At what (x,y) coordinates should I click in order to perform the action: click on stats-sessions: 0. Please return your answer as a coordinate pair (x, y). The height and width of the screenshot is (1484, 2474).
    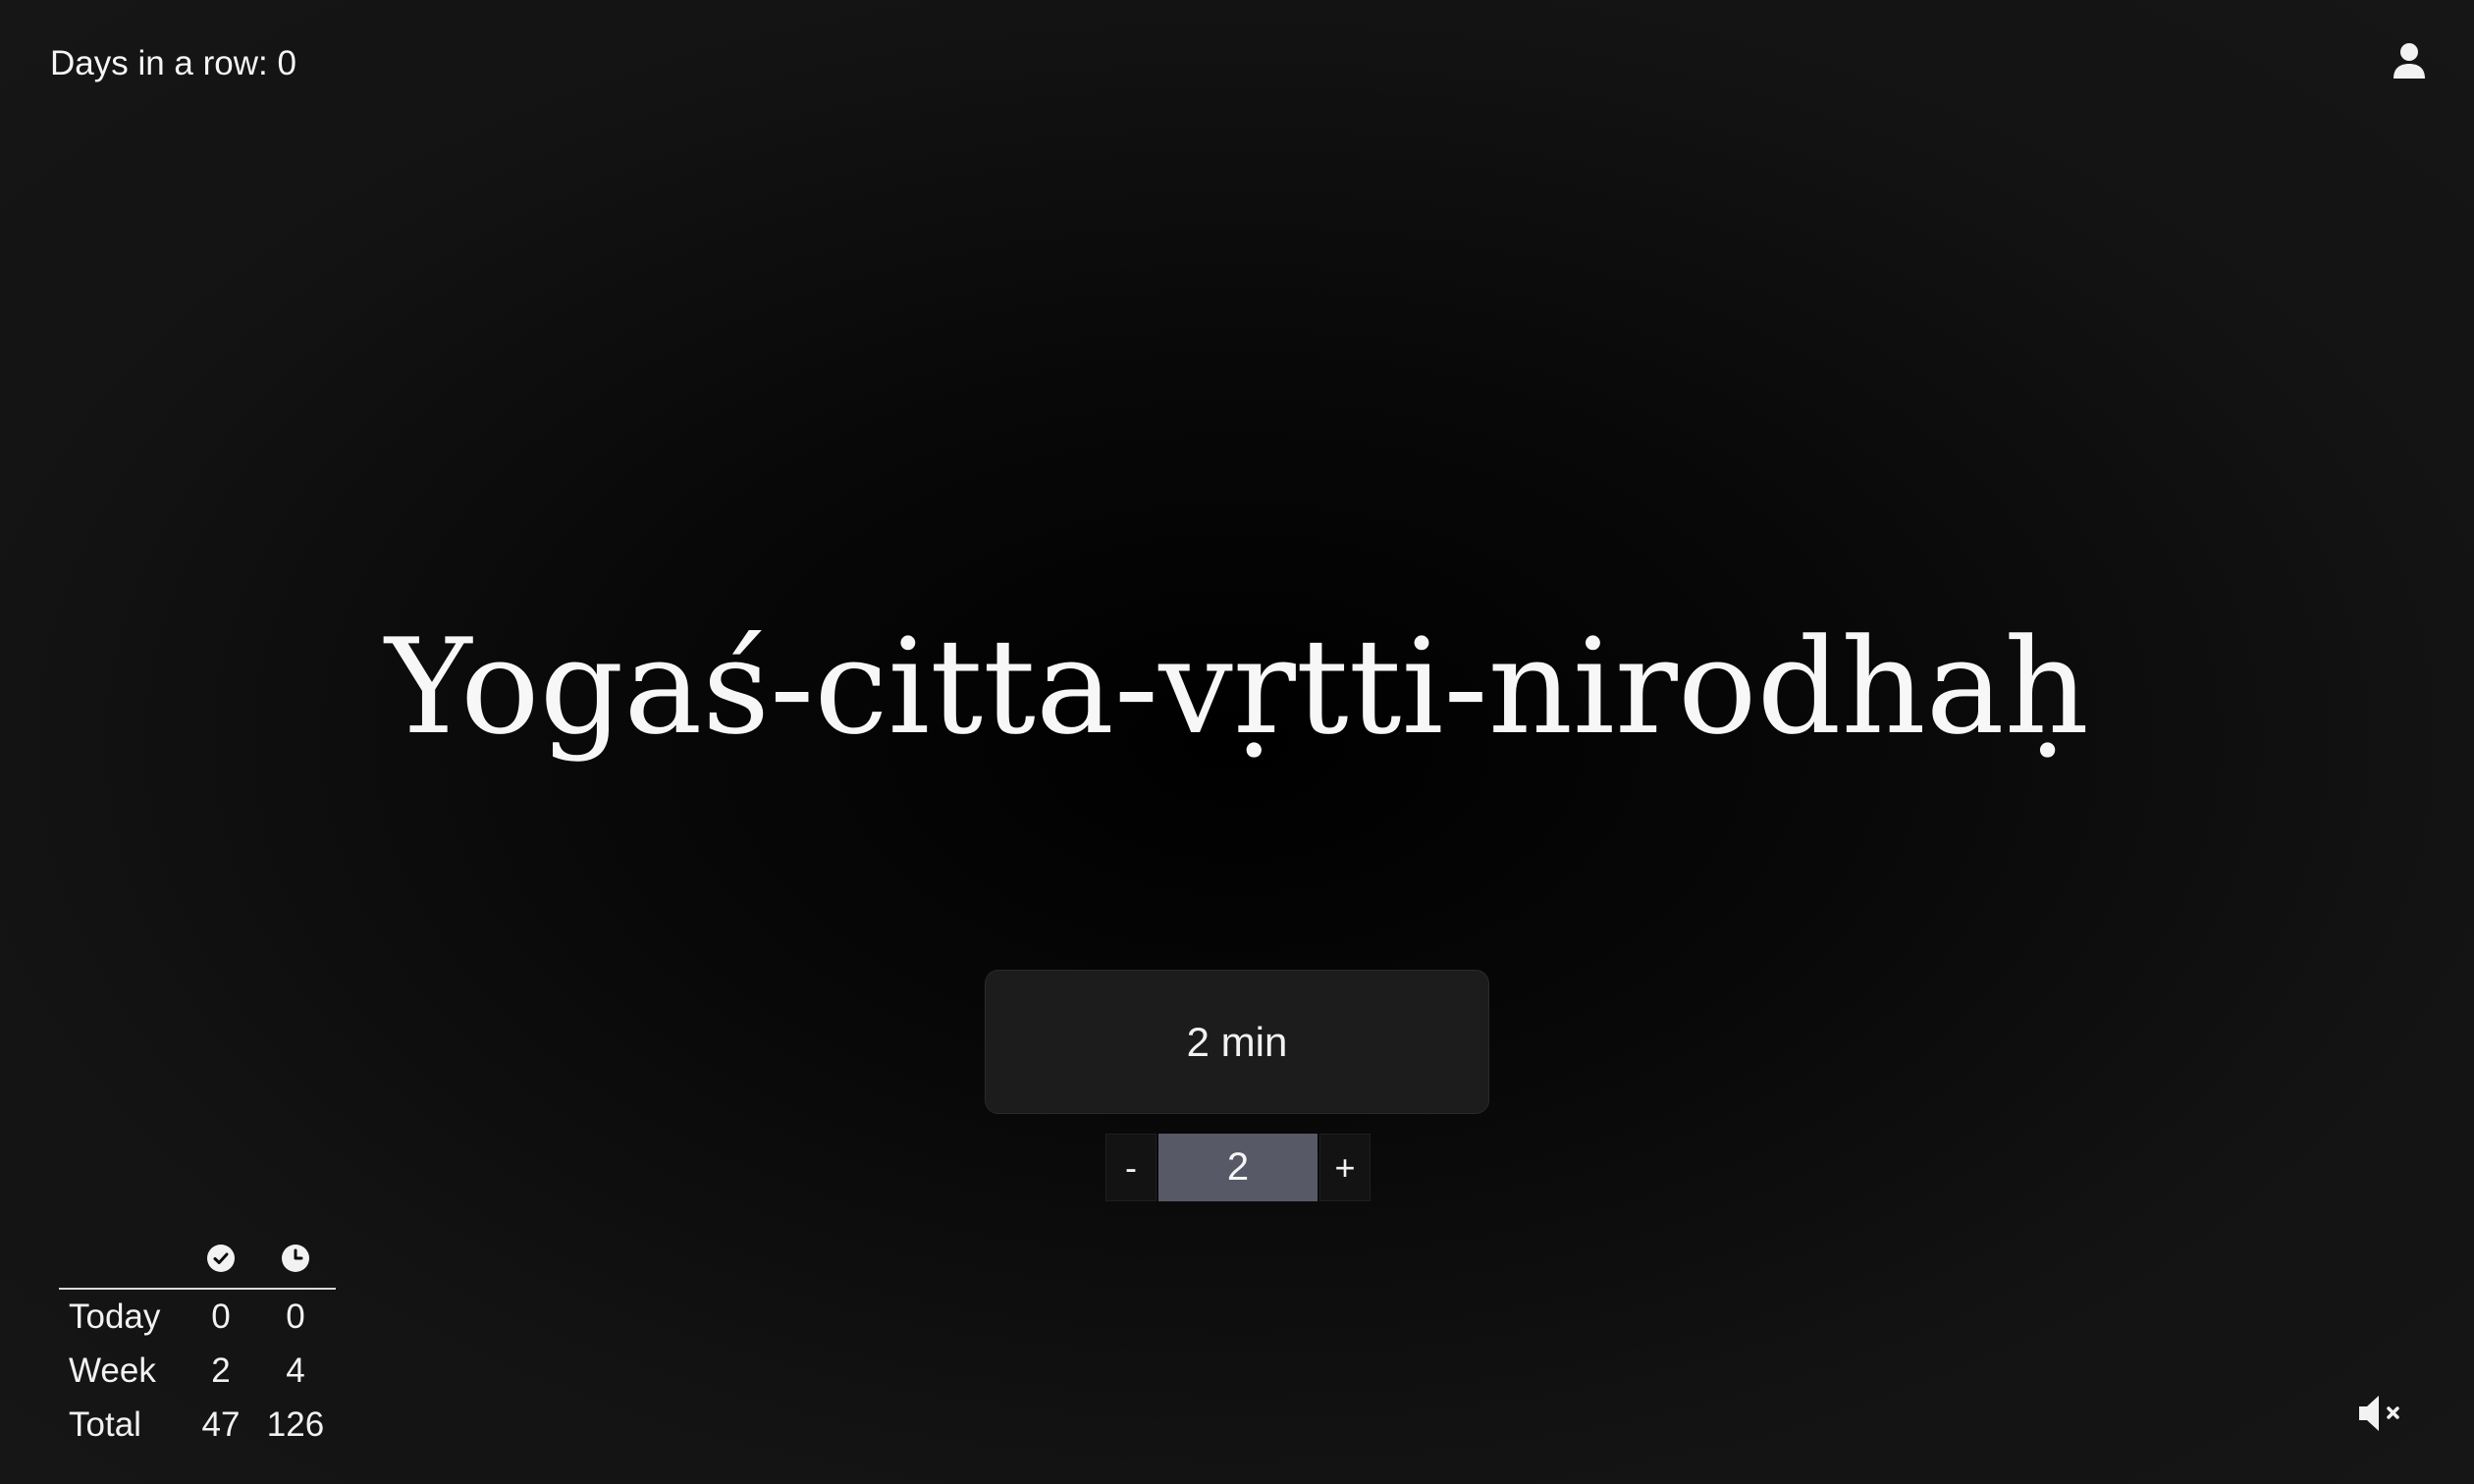
    Looking at the image, I should click on (221, 1316).